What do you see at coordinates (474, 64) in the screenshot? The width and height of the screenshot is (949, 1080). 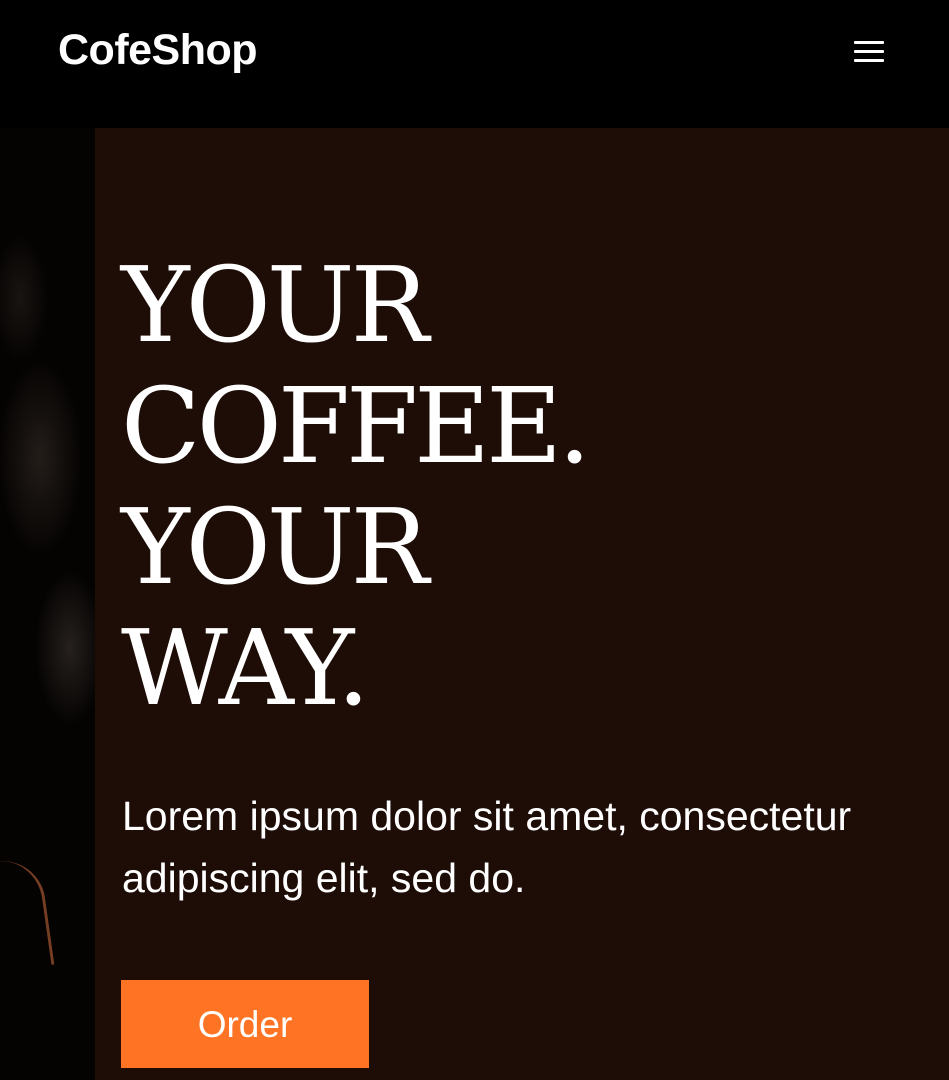 I see `top-navigation: CofeShop` at bounding box center [474, 64].